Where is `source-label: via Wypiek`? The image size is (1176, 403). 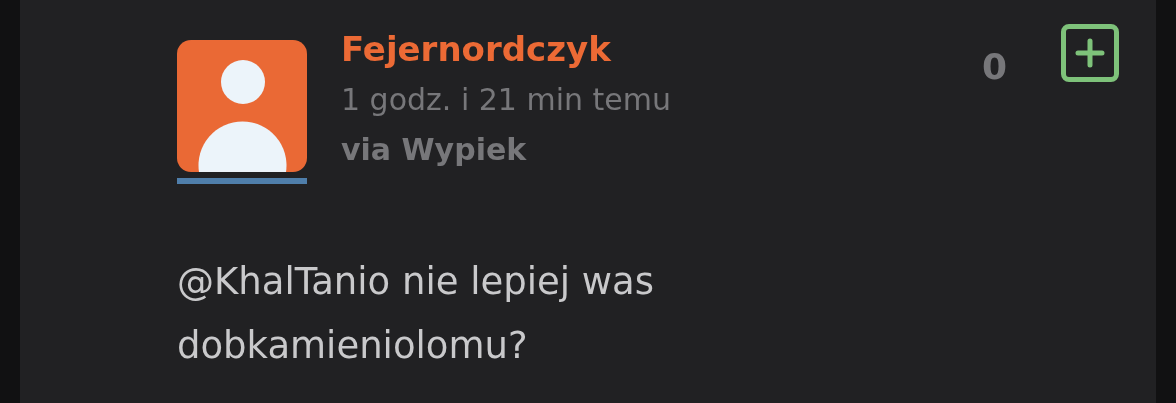
source-label: via Wypiek is located at coordinates (434, 150).